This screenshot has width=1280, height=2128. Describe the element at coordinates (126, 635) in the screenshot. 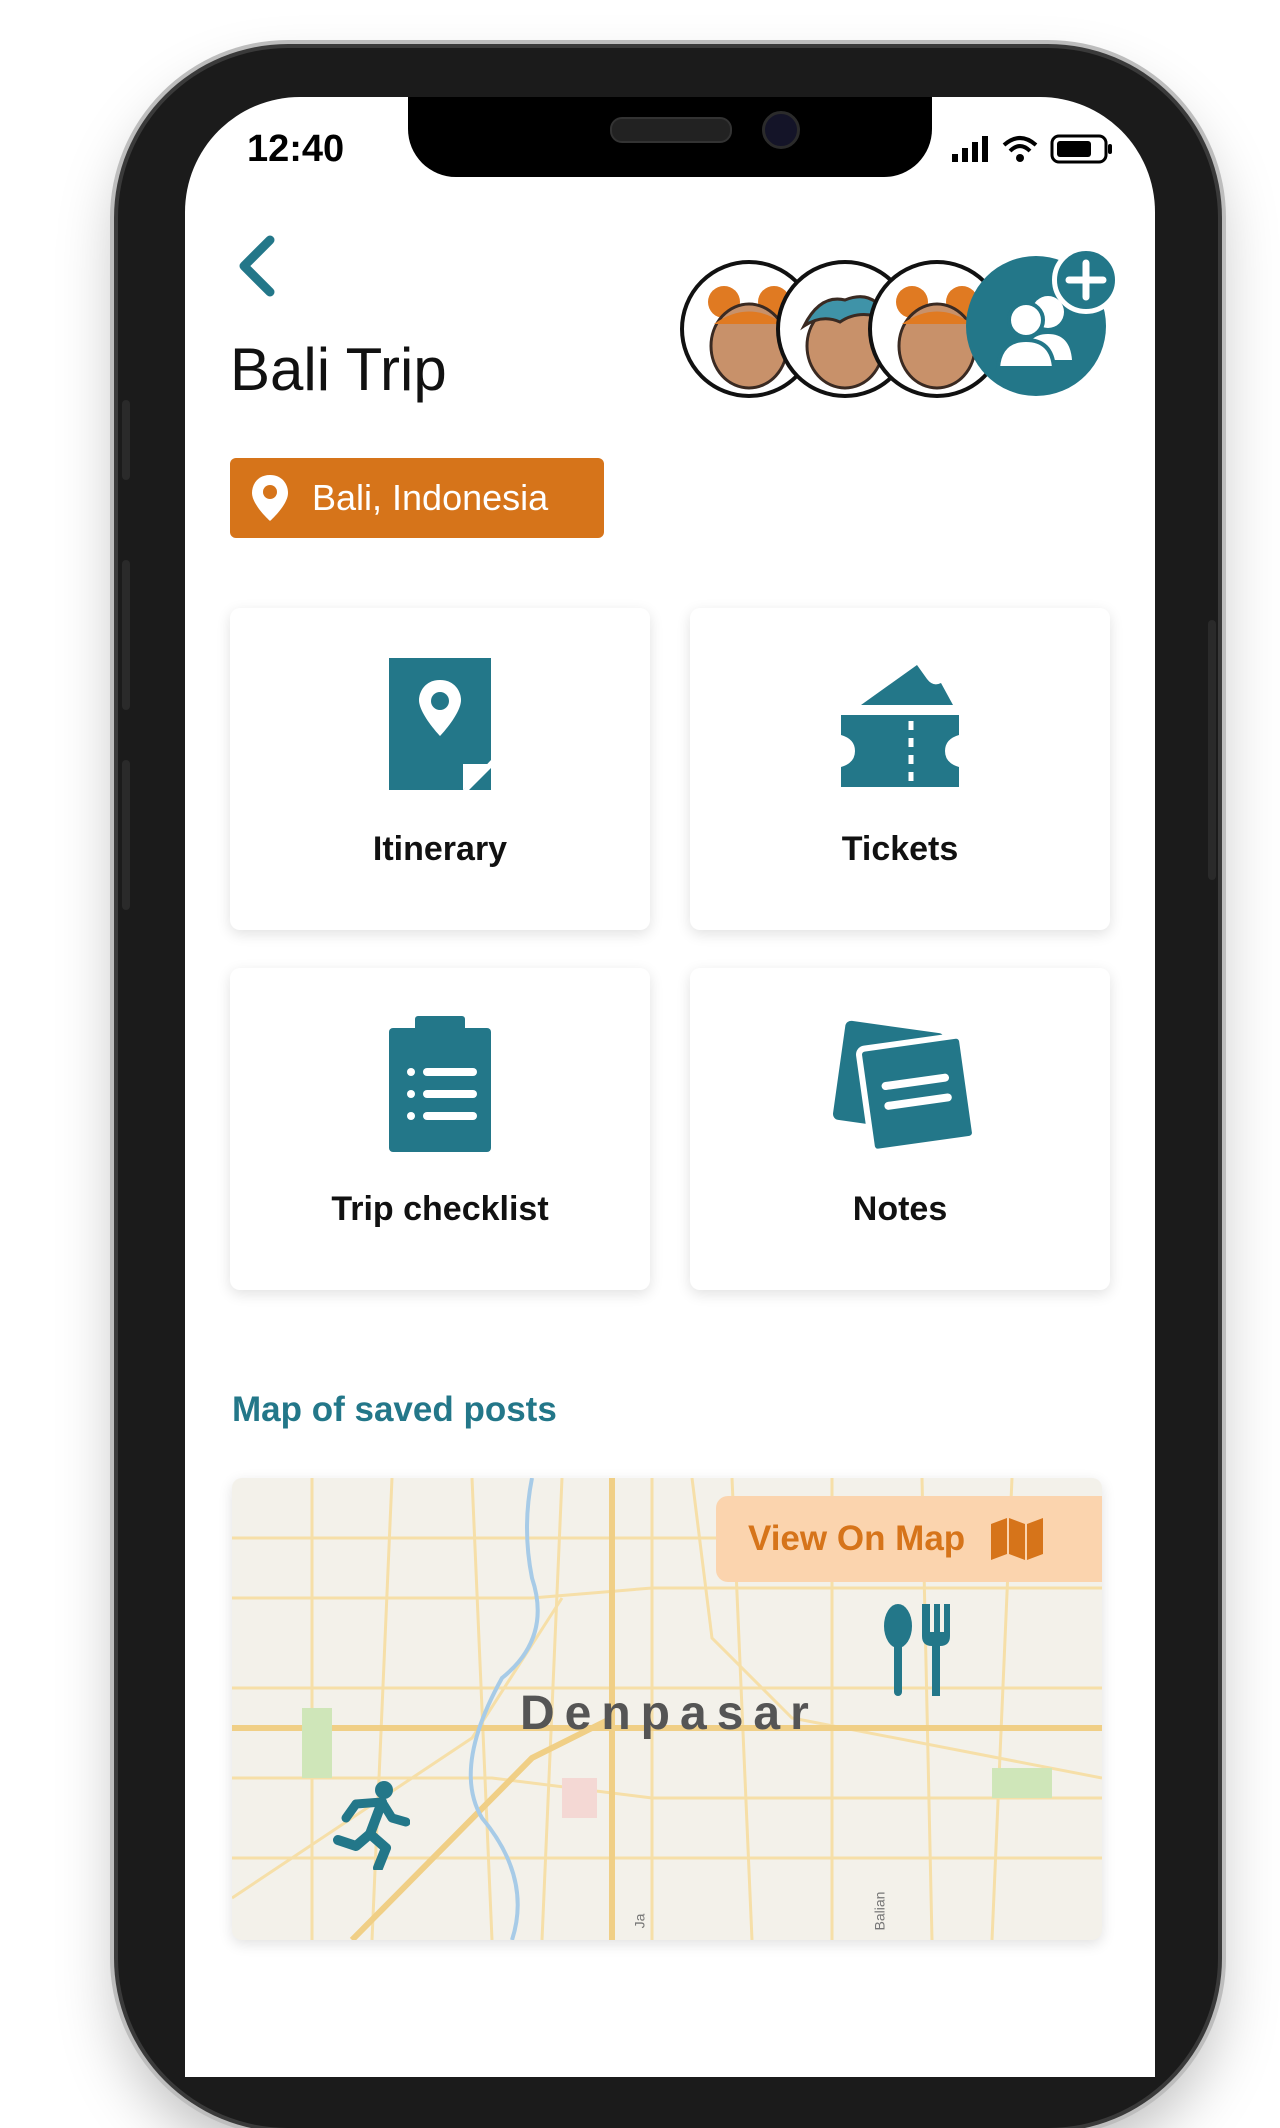

I see `phone-volume-up` at that location.